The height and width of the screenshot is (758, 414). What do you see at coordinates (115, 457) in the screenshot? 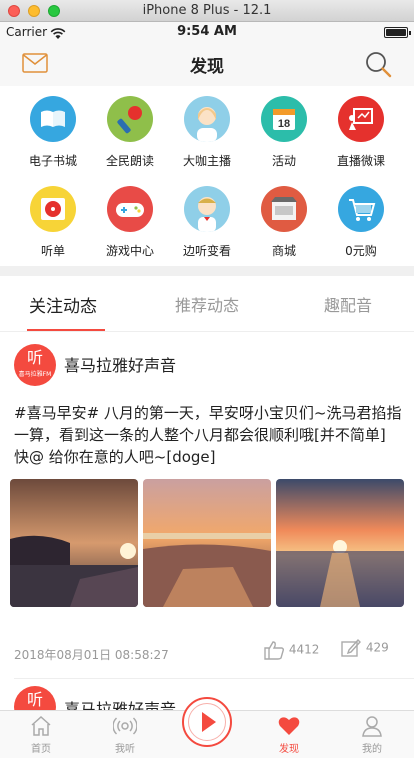
I see `post-text-line: 快@ 给你在意的人吧~[doge]` at bounding box center [115, 457].